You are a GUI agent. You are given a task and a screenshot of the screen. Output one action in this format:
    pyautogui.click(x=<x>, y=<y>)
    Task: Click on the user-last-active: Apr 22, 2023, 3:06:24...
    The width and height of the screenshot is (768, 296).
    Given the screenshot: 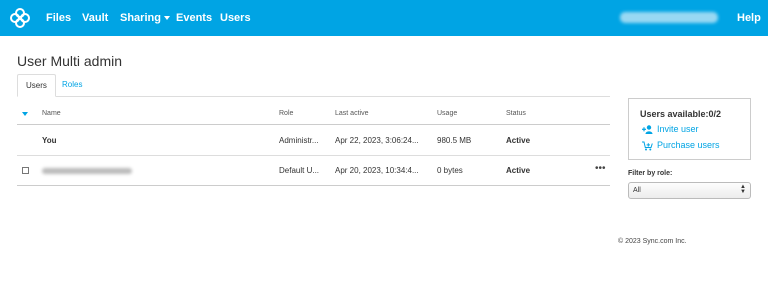 What is the action you would take?
    pyautogui.click(x=377, y=140)
    